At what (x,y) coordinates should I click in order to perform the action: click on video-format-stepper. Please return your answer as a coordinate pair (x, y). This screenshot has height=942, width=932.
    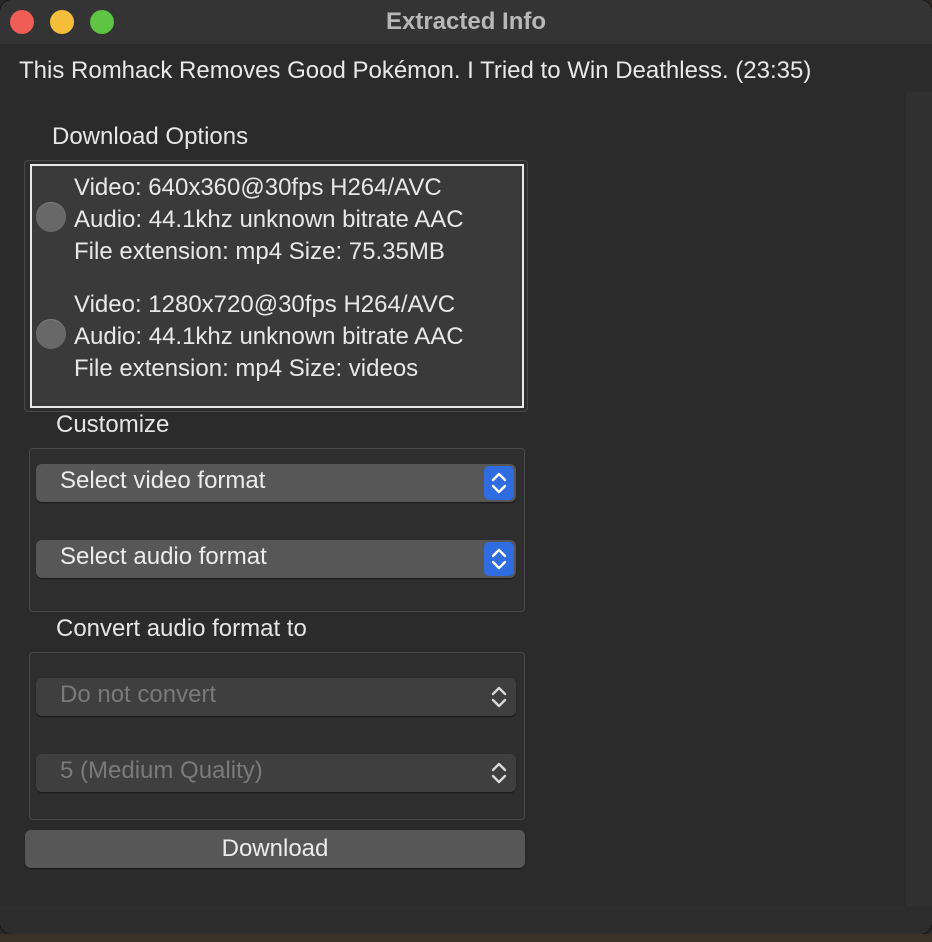
    Looking at the image, I should click on (499, 483).